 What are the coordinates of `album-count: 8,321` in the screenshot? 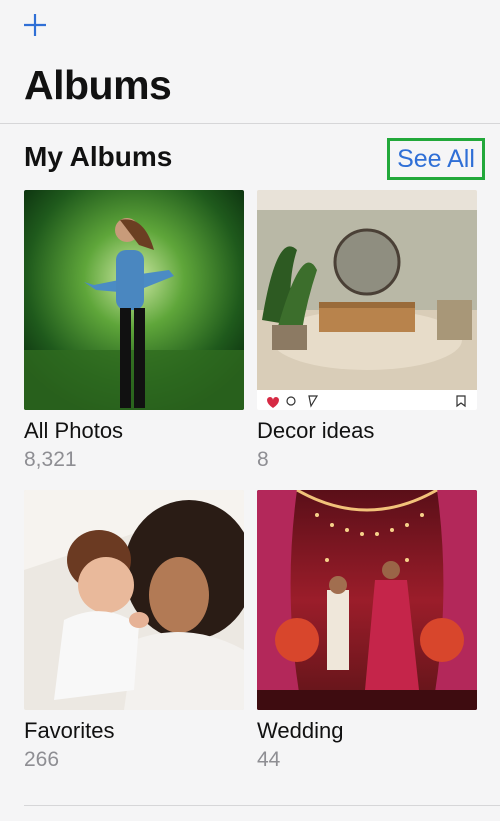 It's located at (50, 459).